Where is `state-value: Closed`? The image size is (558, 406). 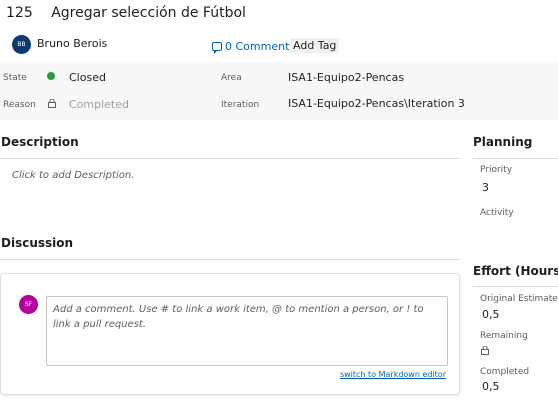
state-value: Closed is located at coordinates (87, 77).